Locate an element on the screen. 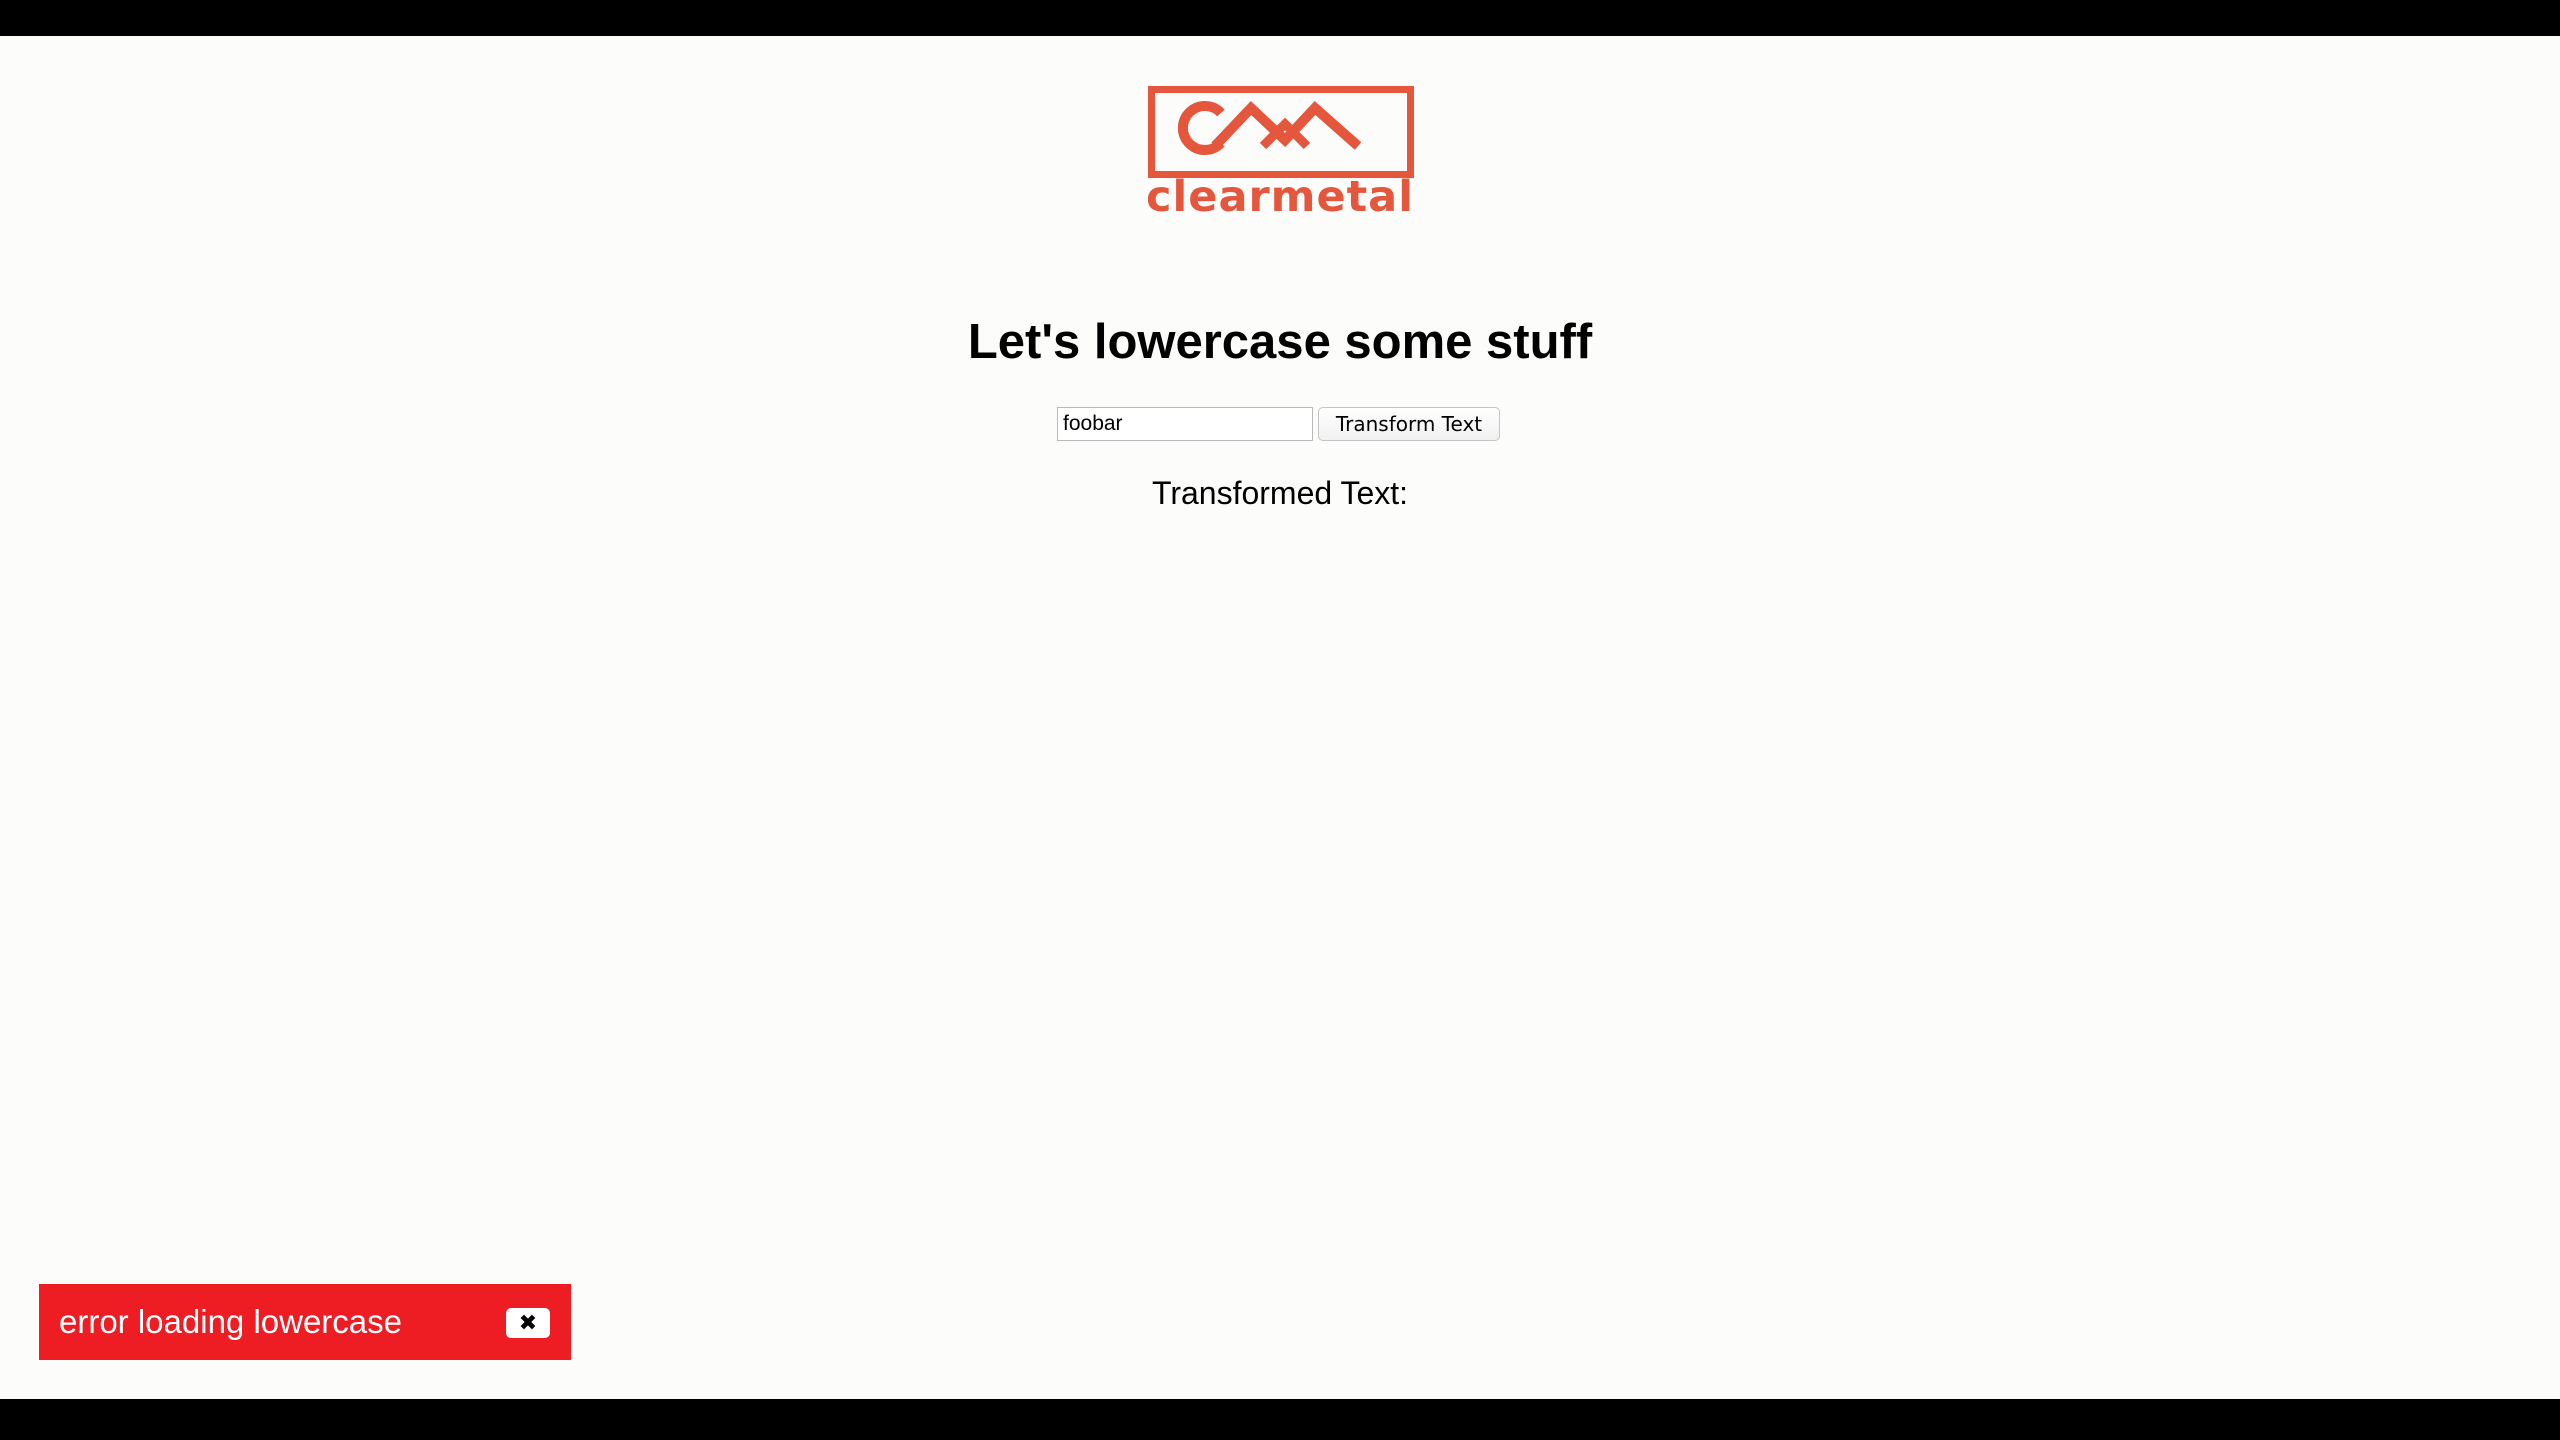 The width and height of the screenshot is (2560, 1440). transformed-text-label: Transformed Text: is located at coordinates (1280, 493).